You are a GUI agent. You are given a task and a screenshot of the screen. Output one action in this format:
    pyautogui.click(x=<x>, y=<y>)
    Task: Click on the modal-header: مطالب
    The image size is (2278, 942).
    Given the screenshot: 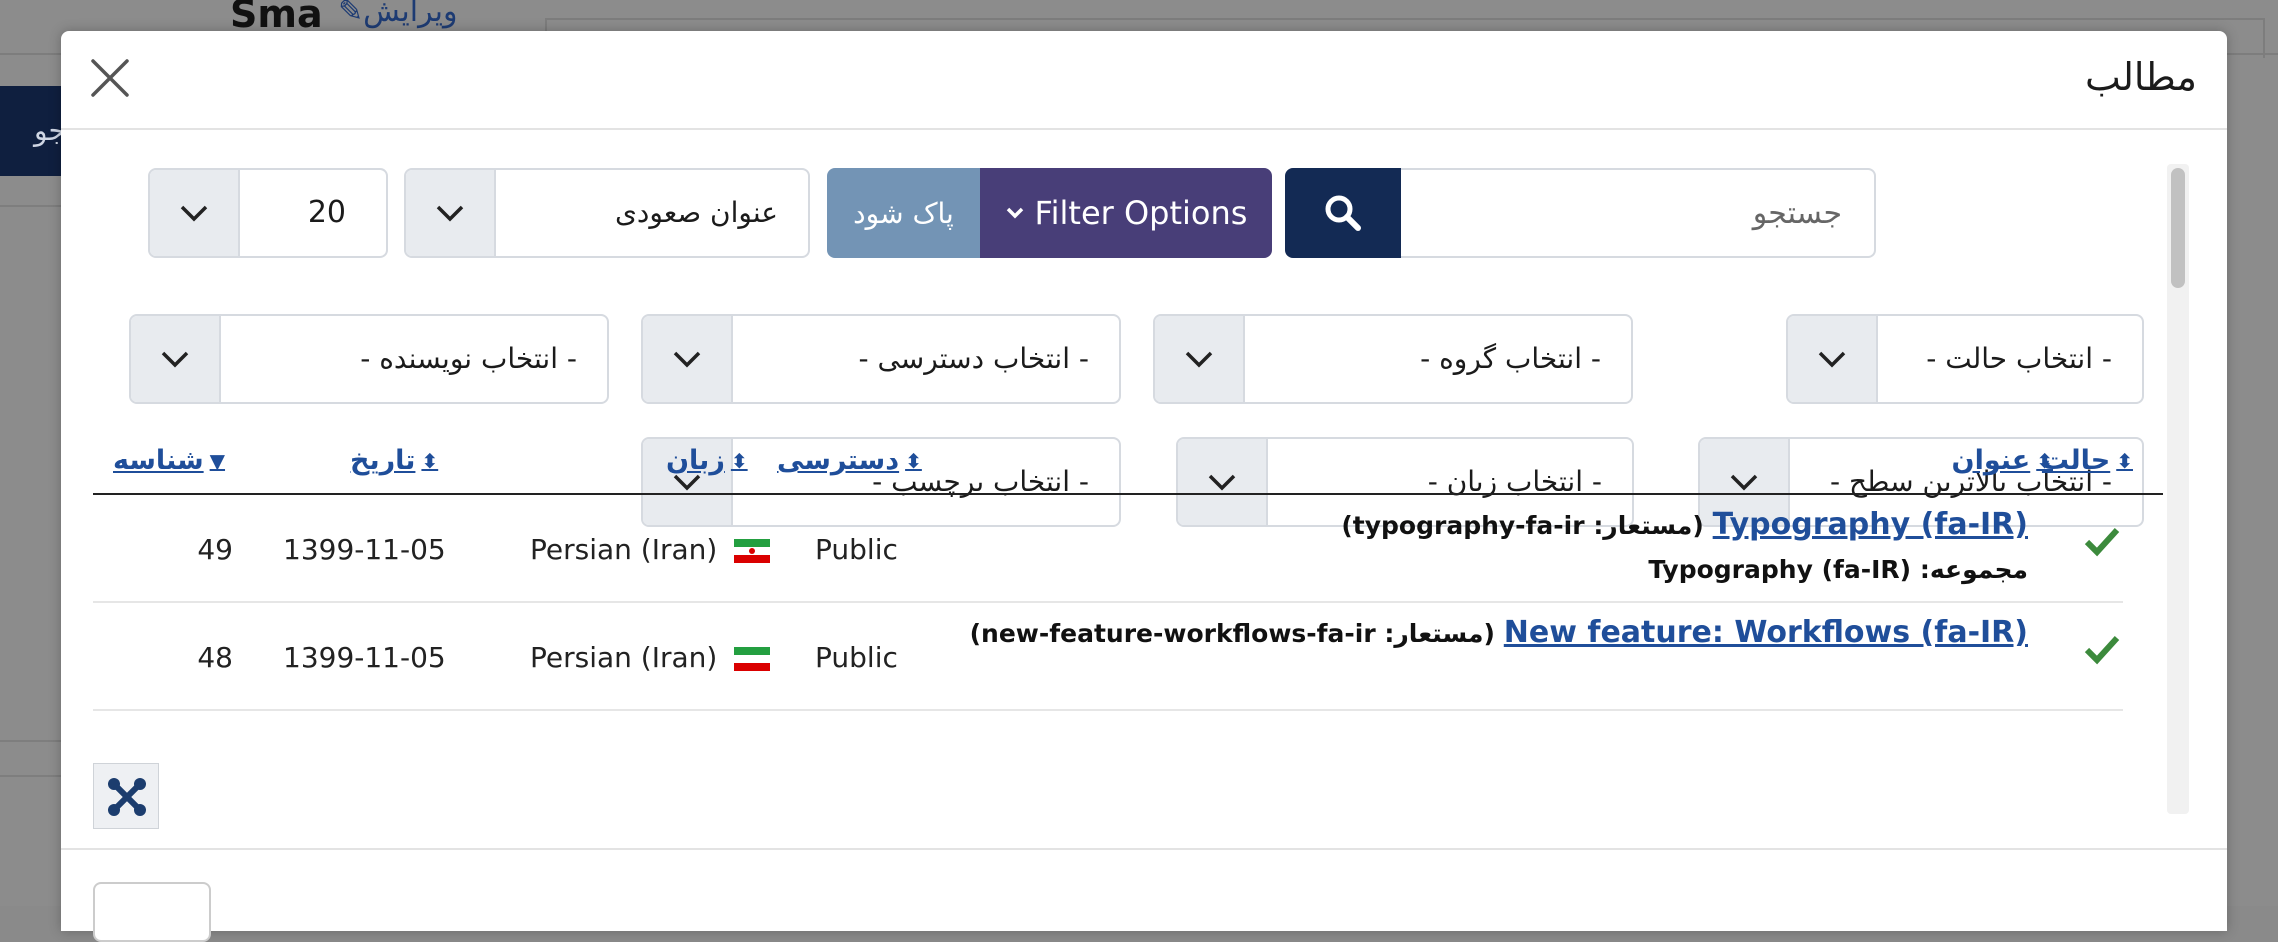 What is the action you would take?
    pyautogui.click(x=1144, y=80)
    